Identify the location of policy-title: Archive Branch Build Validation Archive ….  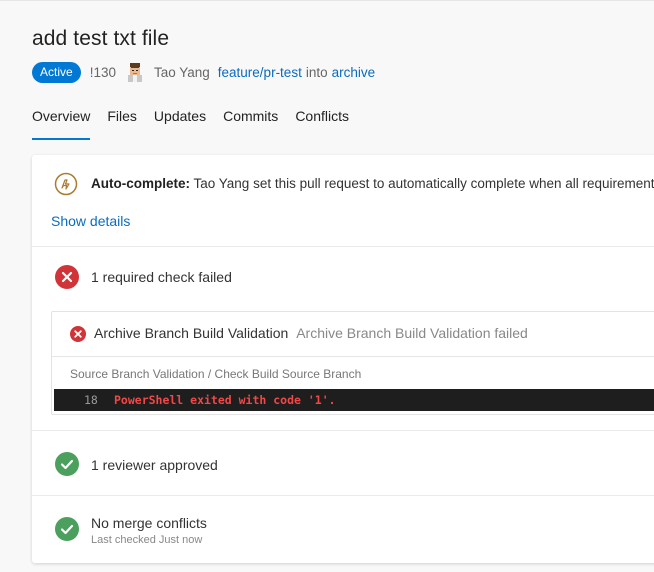
(311, 333).